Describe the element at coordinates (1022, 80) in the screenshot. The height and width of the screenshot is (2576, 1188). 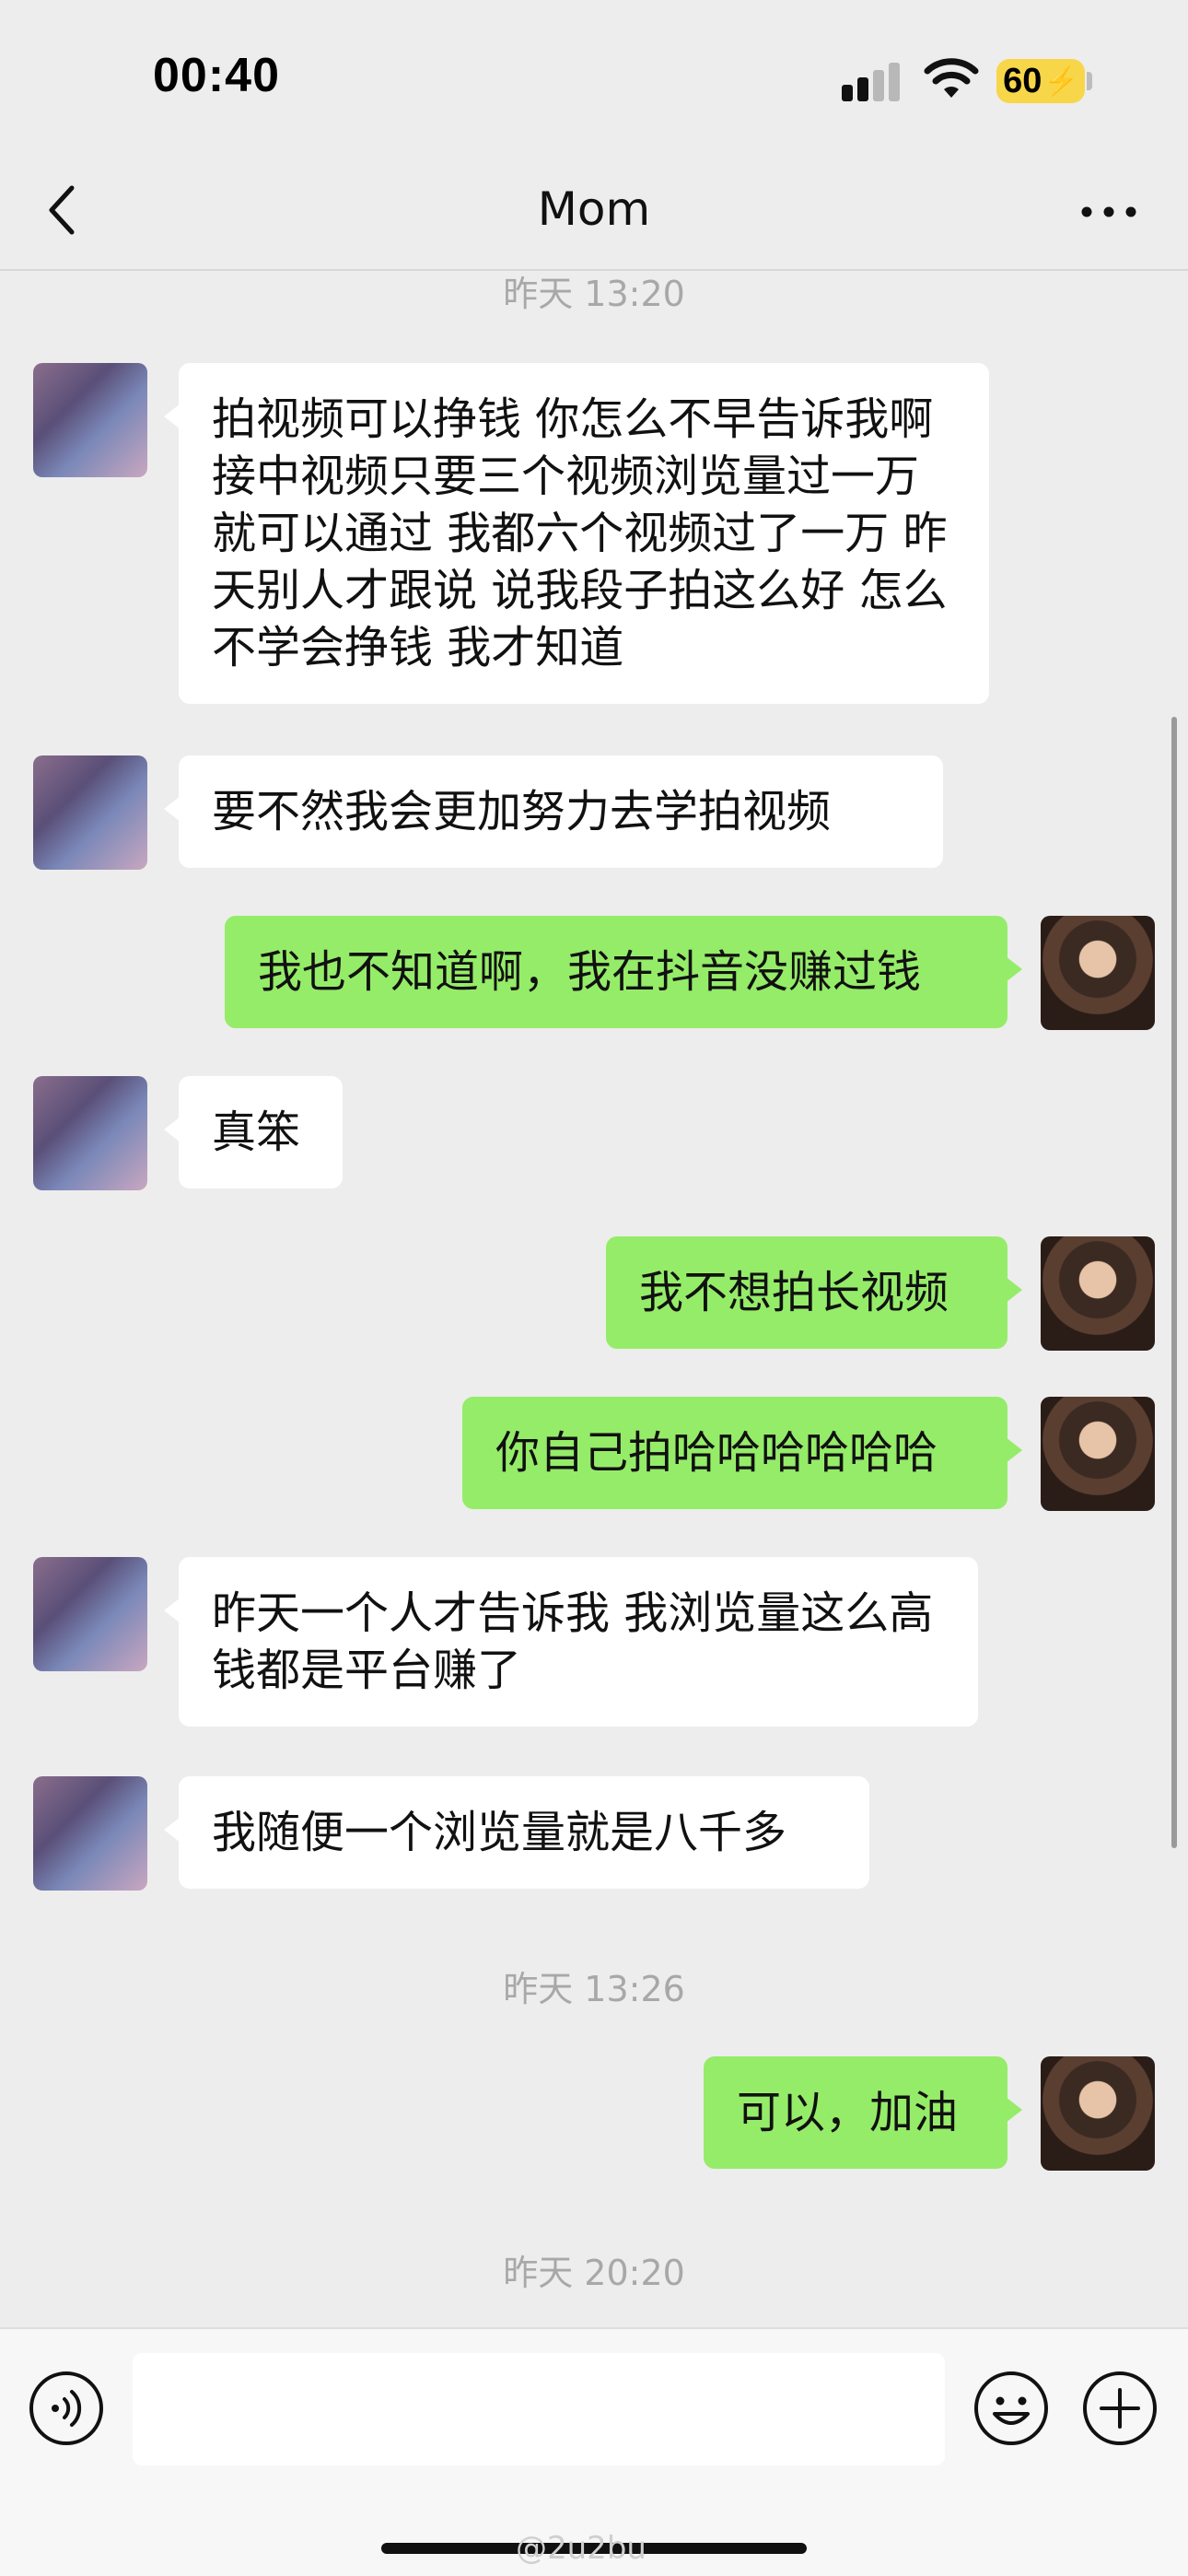
I see `battery-level: 60` at that location.